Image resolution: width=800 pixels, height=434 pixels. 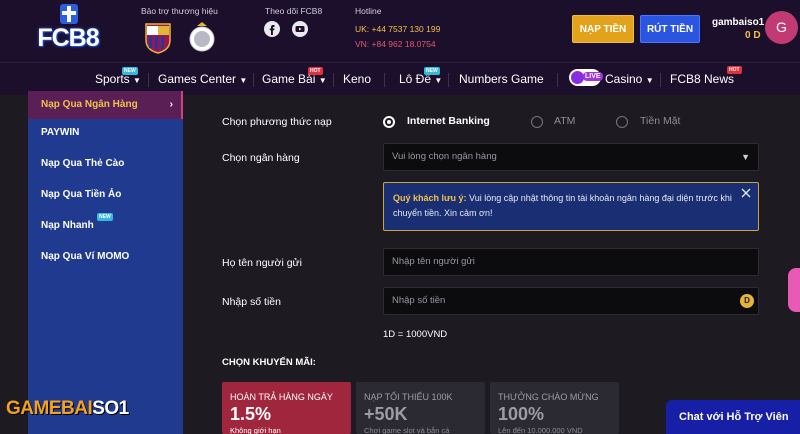 I want to click on radio-label: ATM, so click(x=565, y=121).